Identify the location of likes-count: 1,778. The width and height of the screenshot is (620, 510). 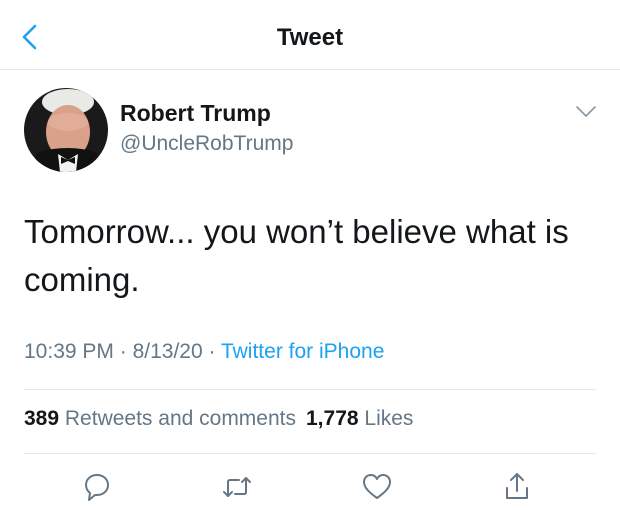
(332, 418).